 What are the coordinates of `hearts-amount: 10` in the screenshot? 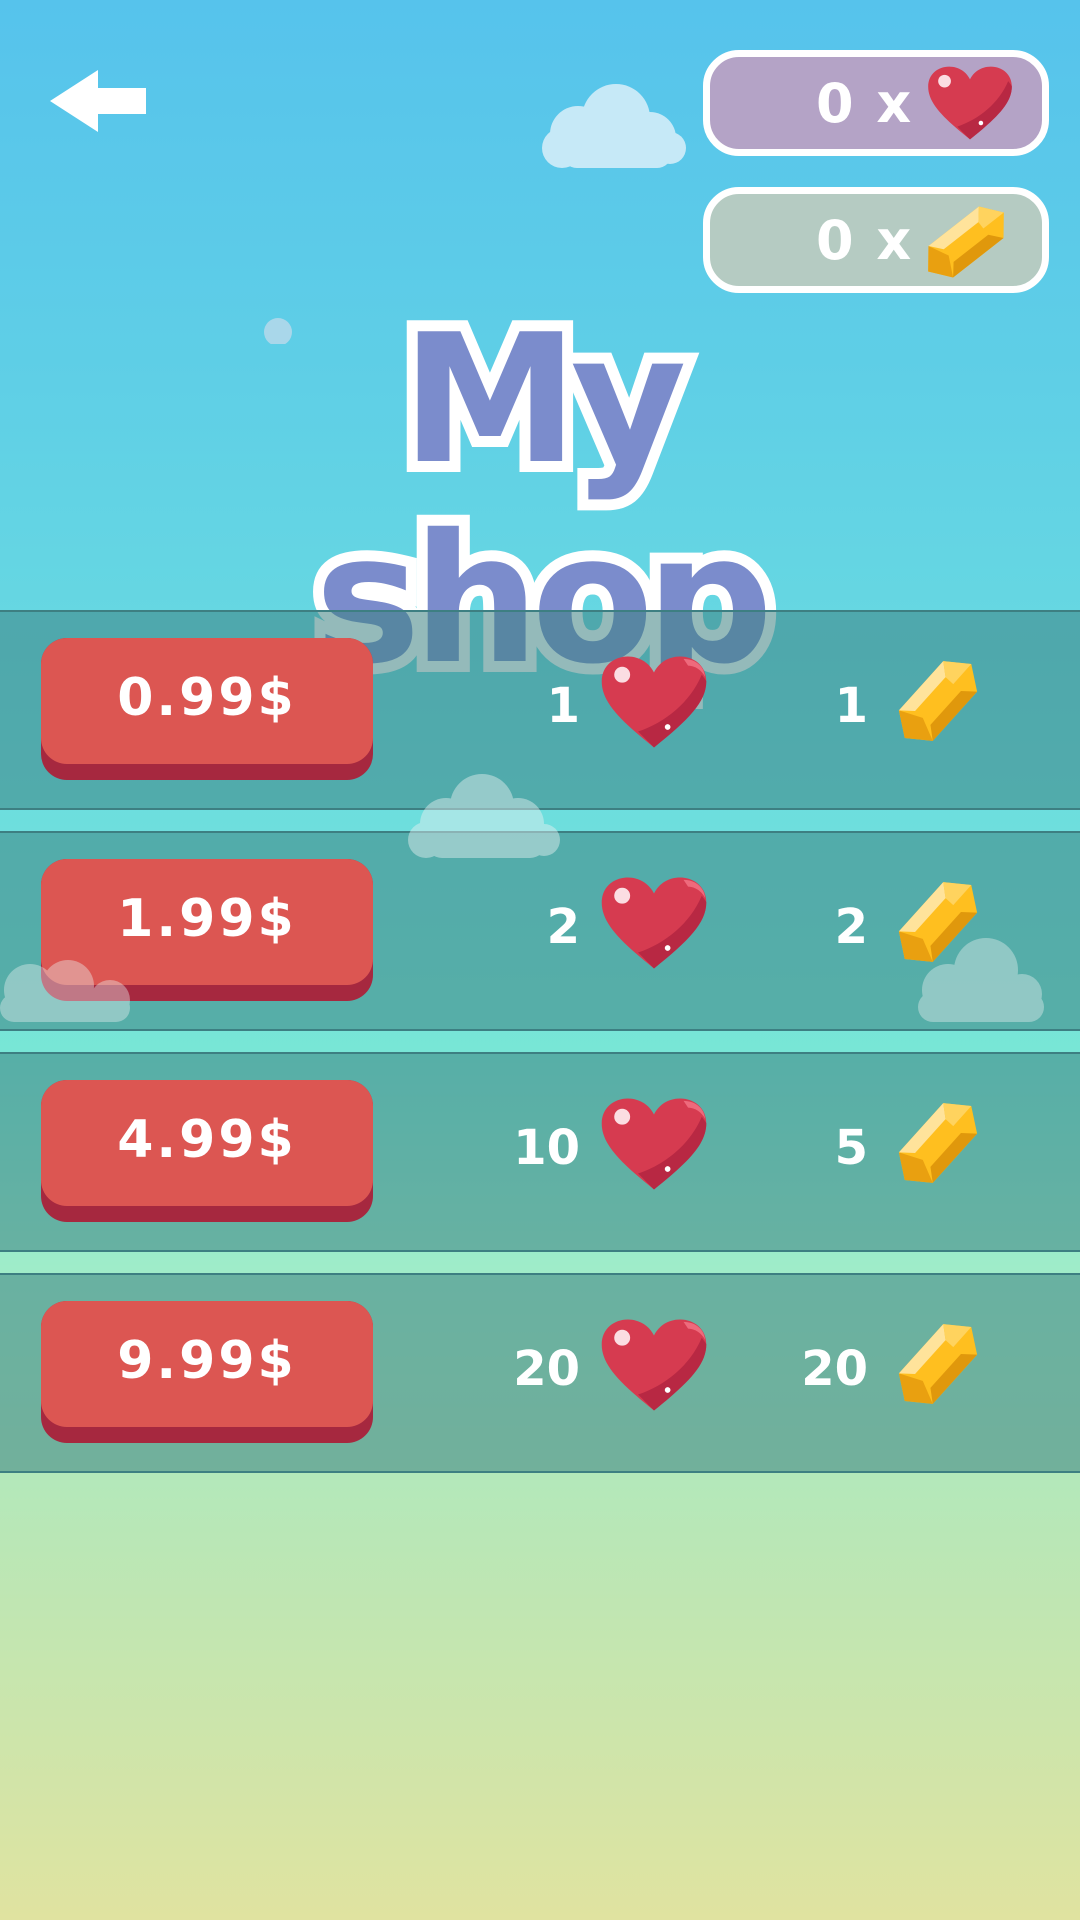 It's located at (546, 1148).